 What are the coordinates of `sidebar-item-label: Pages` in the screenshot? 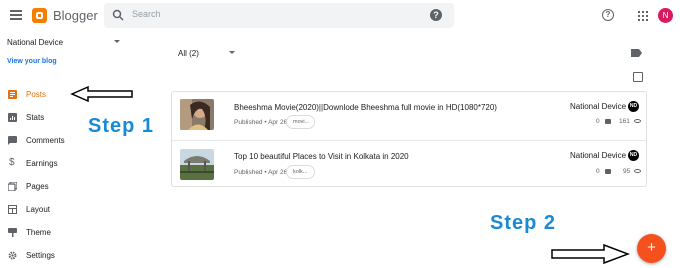 It's located at (37, 186).